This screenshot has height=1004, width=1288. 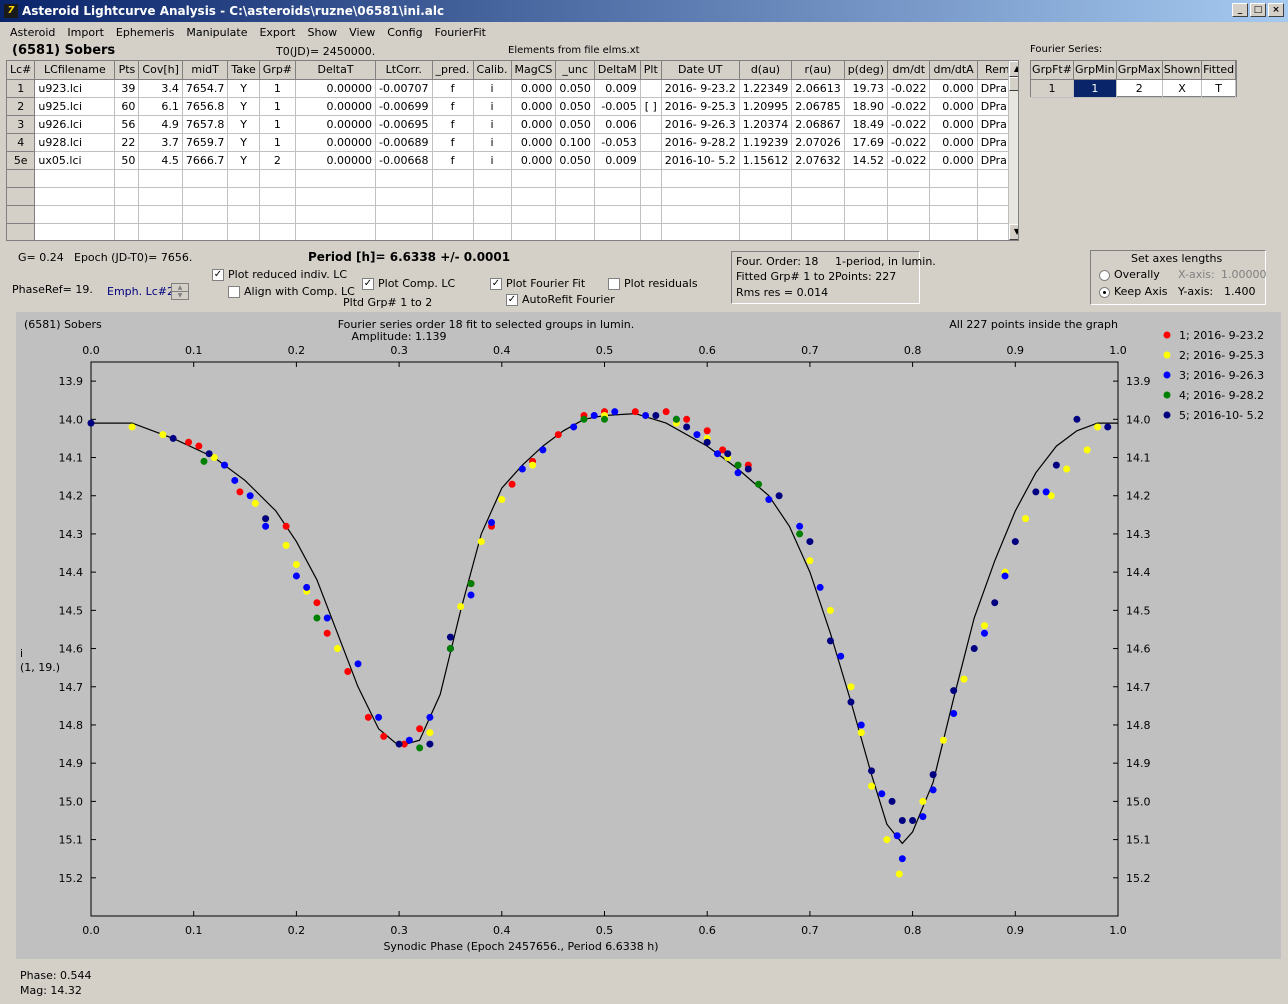 What do you see at coordinates (21, 106) in the screenshot?
I see `row-header: 2` at bounding box center [21, 106].